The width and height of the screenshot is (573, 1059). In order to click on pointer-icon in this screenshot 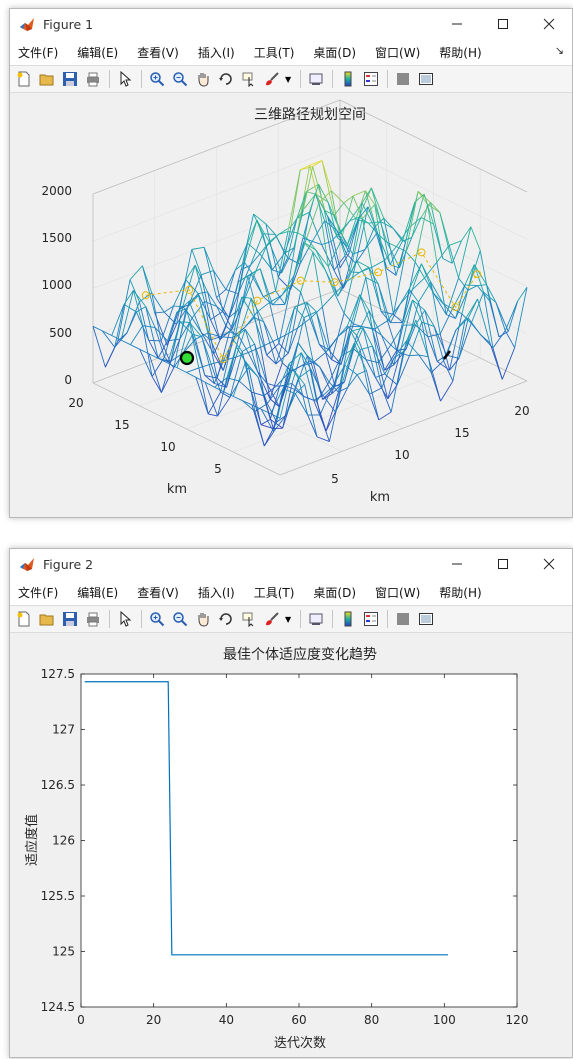, I will do `click(126, 79)`.